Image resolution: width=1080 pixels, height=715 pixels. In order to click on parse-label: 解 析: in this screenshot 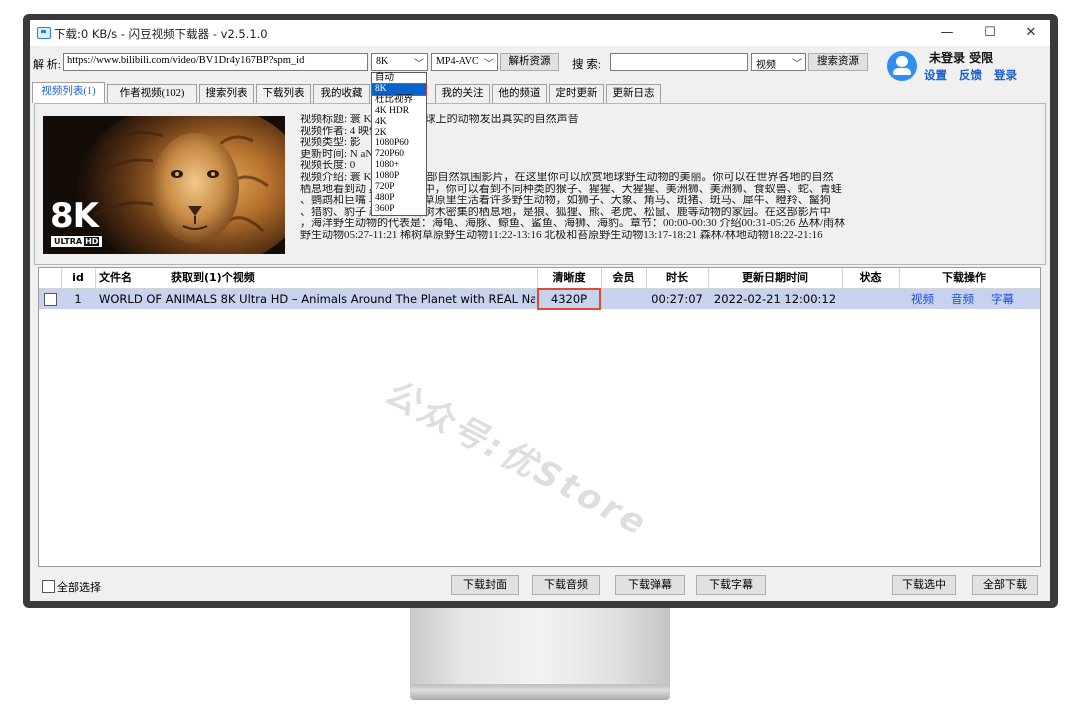, I will do `click(47, 65)`.